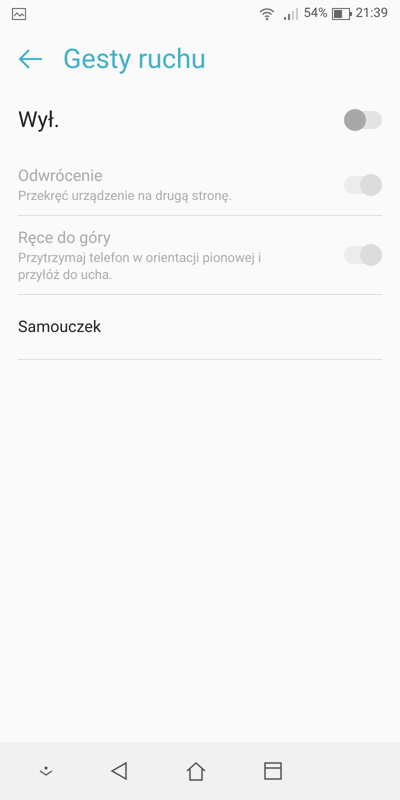  Describe the element at coordinates (45, 771) in the screenshot. I see `chevron-down-icon` at that location.